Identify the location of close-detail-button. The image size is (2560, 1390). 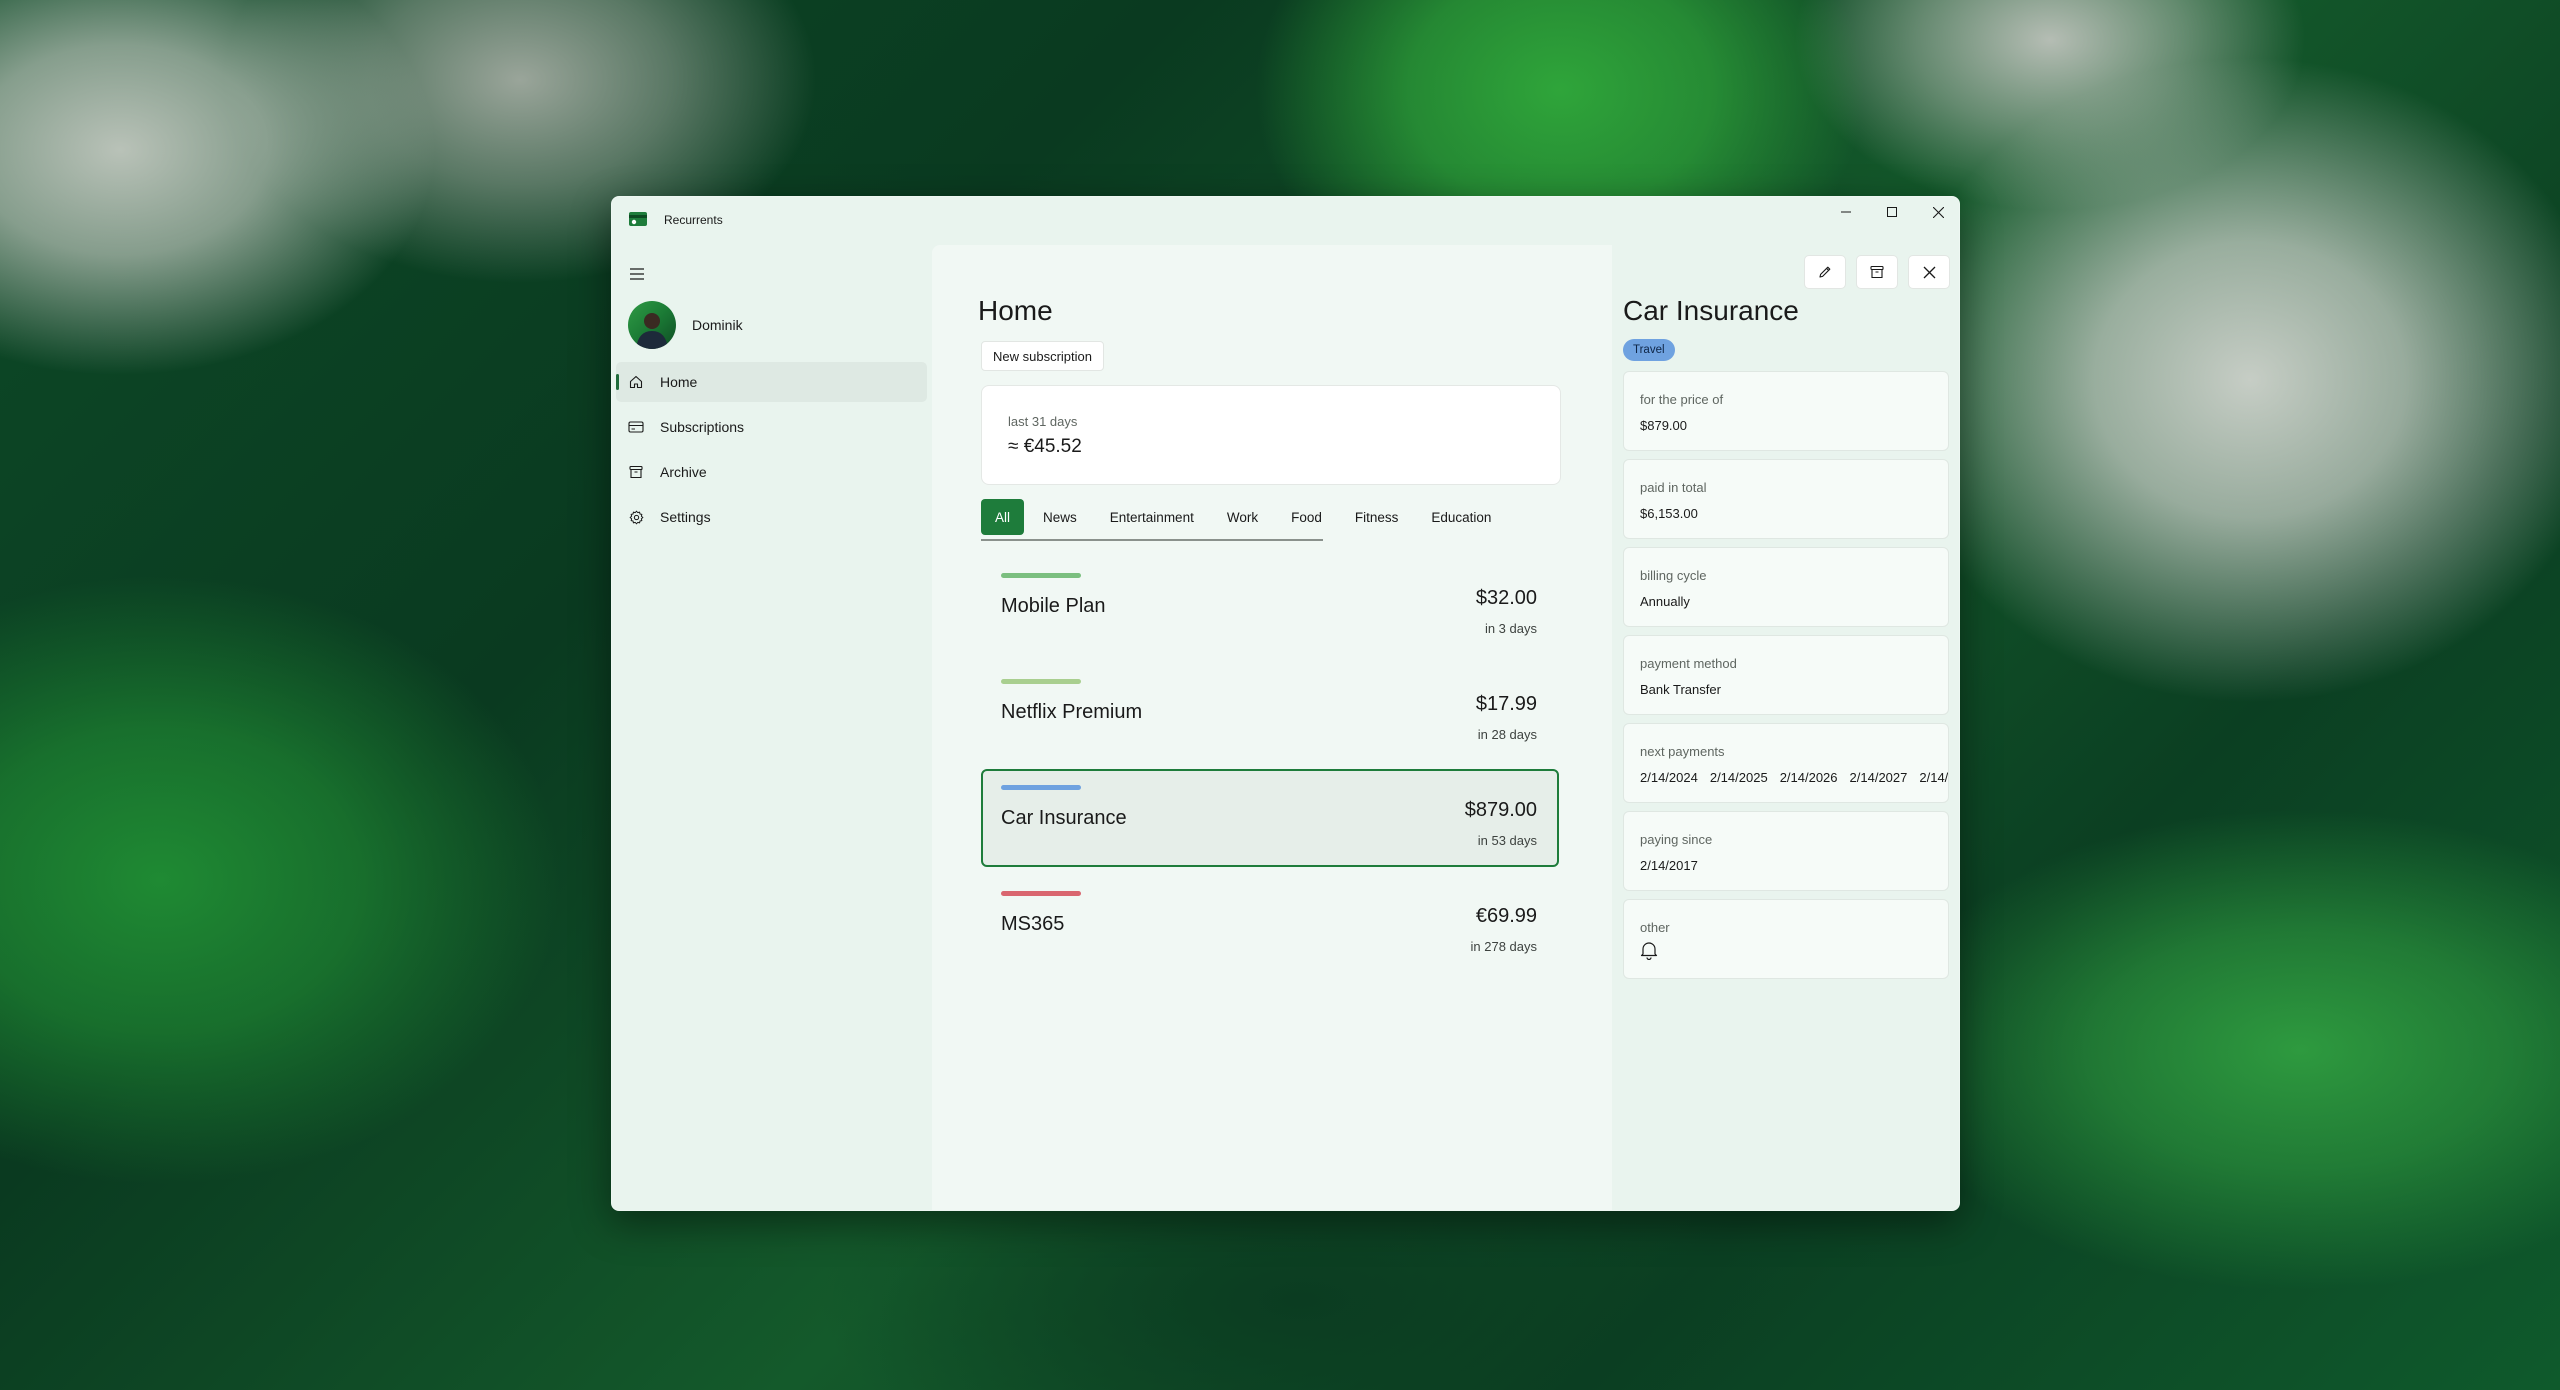
(1929, 272).